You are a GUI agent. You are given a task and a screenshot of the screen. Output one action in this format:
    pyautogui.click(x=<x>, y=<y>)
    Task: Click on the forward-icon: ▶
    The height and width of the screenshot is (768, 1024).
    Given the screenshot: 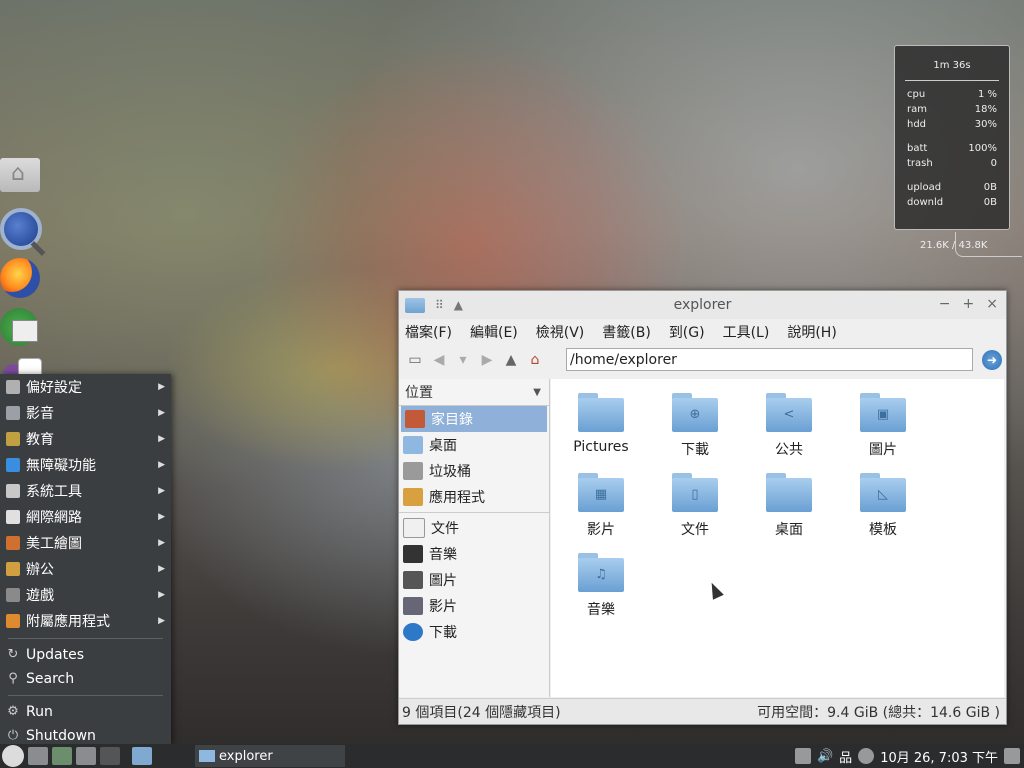 What is the action you would take?
    pyautogui.click(x=487, y=360)
    